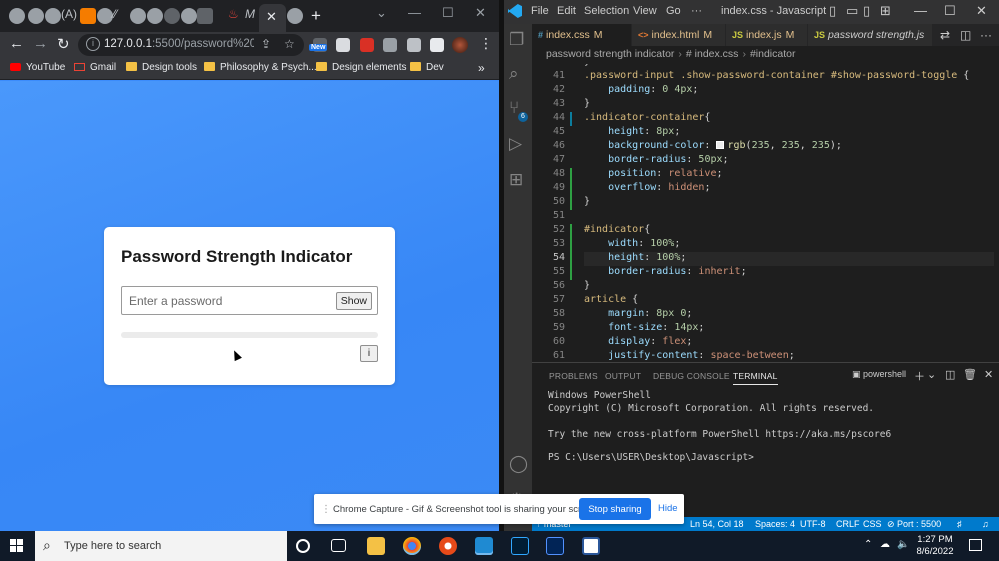 Image resolution: width=999 pixels, height=561 pixels. Describe the element at coordinates (515, 144) in the screenshot. I see `run-debug-icon: ▷` at that location.